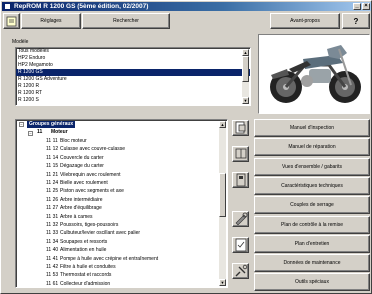  I want to click on specs-icon-button, so click(240, 180).